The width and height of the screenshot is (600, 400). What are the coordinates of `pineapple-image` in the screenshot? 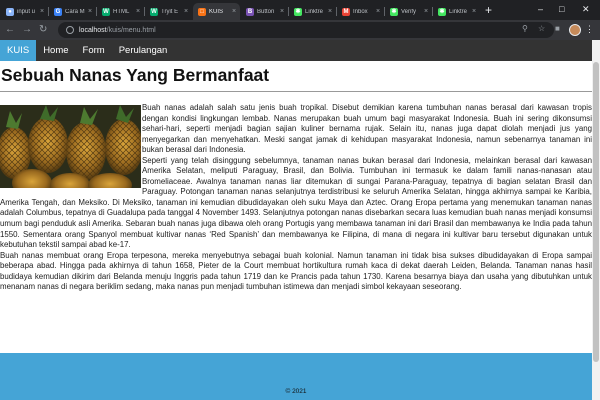 It's located at (70, 146).